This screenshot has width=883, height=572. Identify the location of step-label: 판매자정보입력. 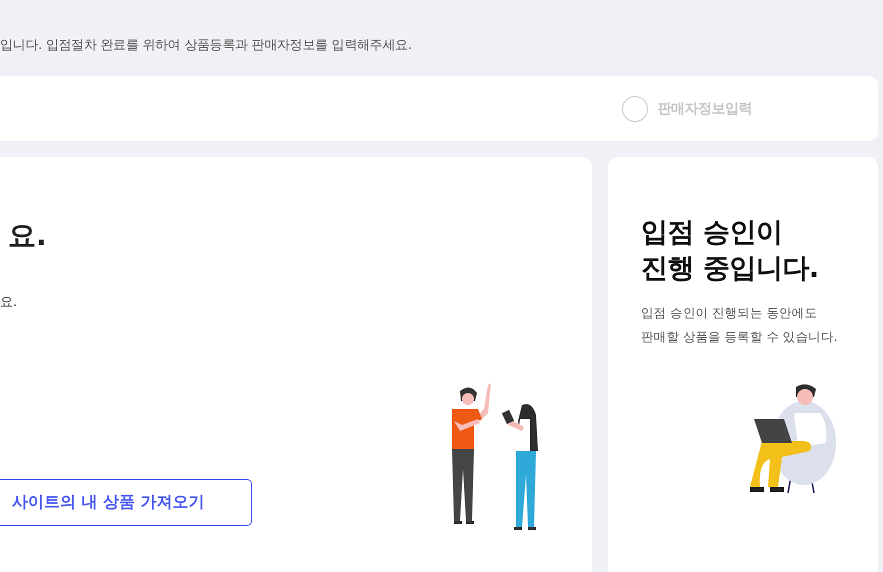
(705, 109).